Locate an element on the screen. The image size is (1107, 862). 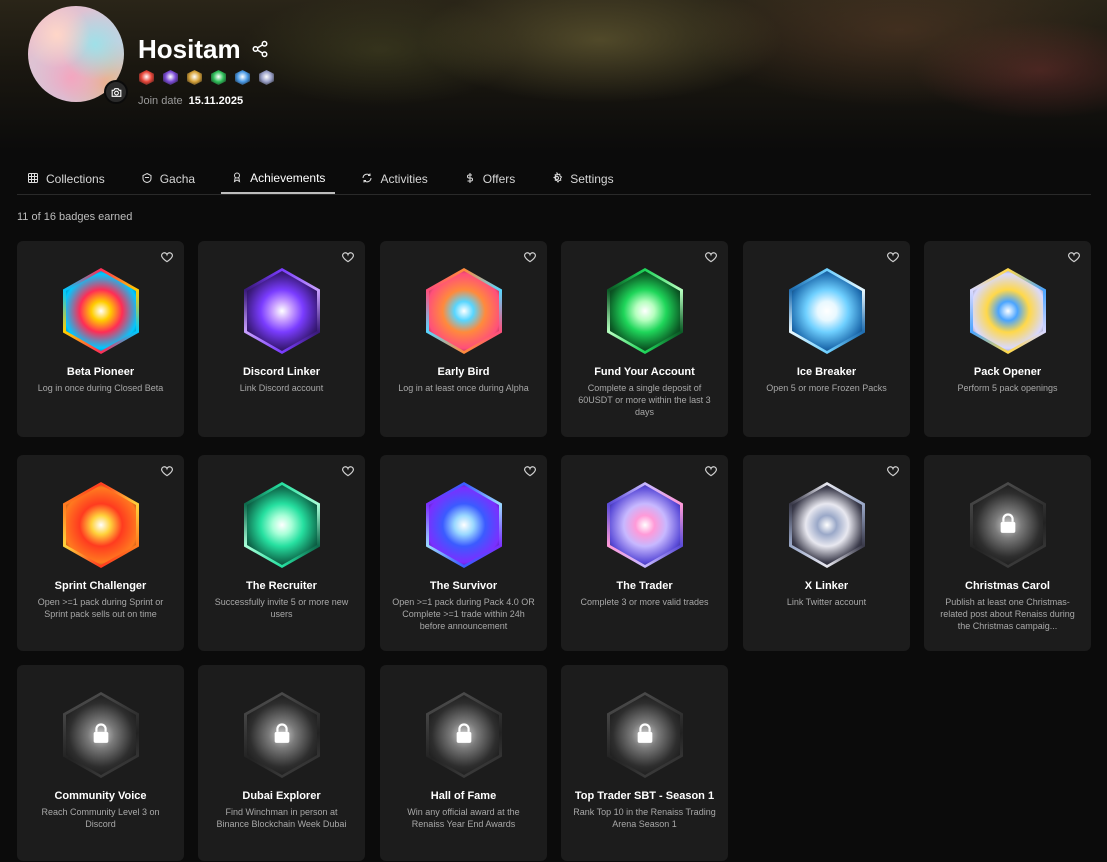
badge-title: Discord Linker is located at coordinates (281, 372).